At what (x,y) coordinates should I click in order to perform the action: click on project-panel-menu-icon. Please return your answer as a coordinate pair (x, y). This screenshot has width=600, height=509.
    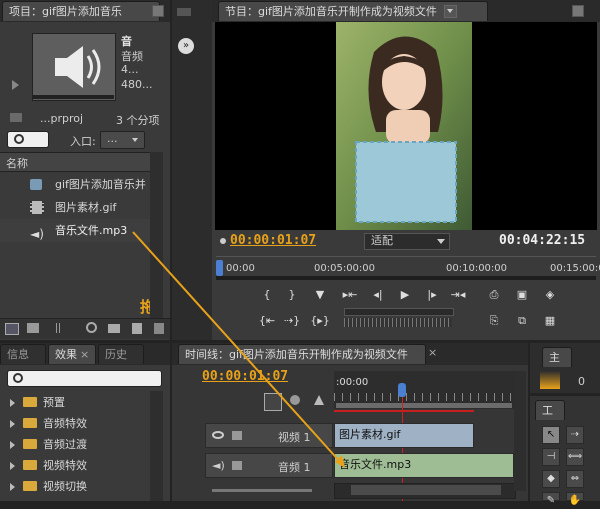
    Looking at the image, I should click on (158, 11).